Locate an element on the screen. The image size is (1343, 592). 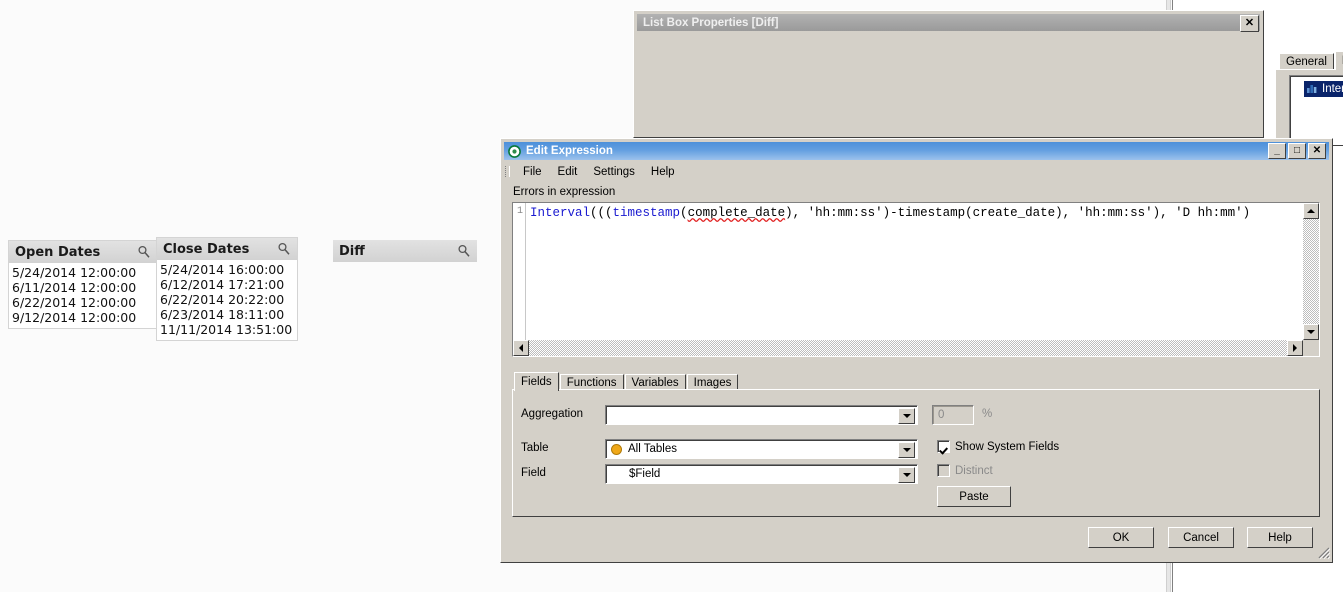
list-box-properties-titlebar: List Box Properties [Diff] is located at coordinates (948, 22).